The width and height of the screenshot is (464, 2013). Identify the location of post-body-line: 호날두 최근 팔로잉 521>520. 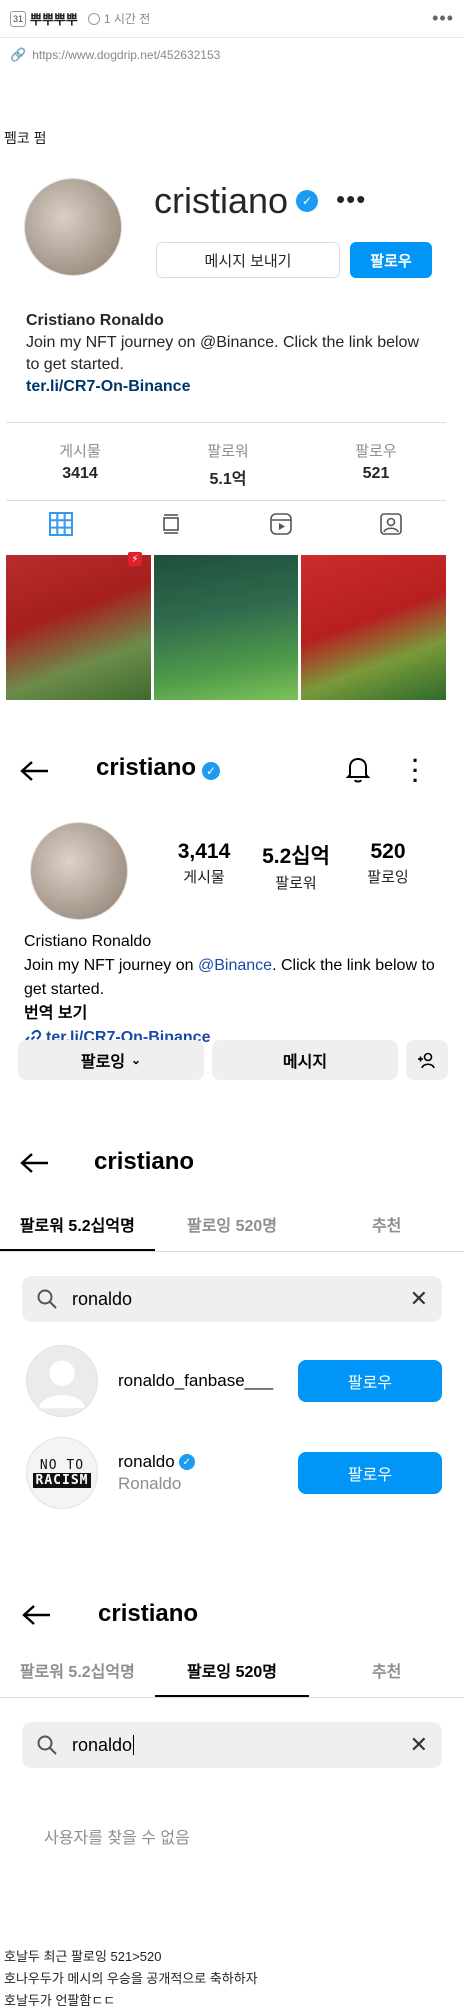
(83, 1956).